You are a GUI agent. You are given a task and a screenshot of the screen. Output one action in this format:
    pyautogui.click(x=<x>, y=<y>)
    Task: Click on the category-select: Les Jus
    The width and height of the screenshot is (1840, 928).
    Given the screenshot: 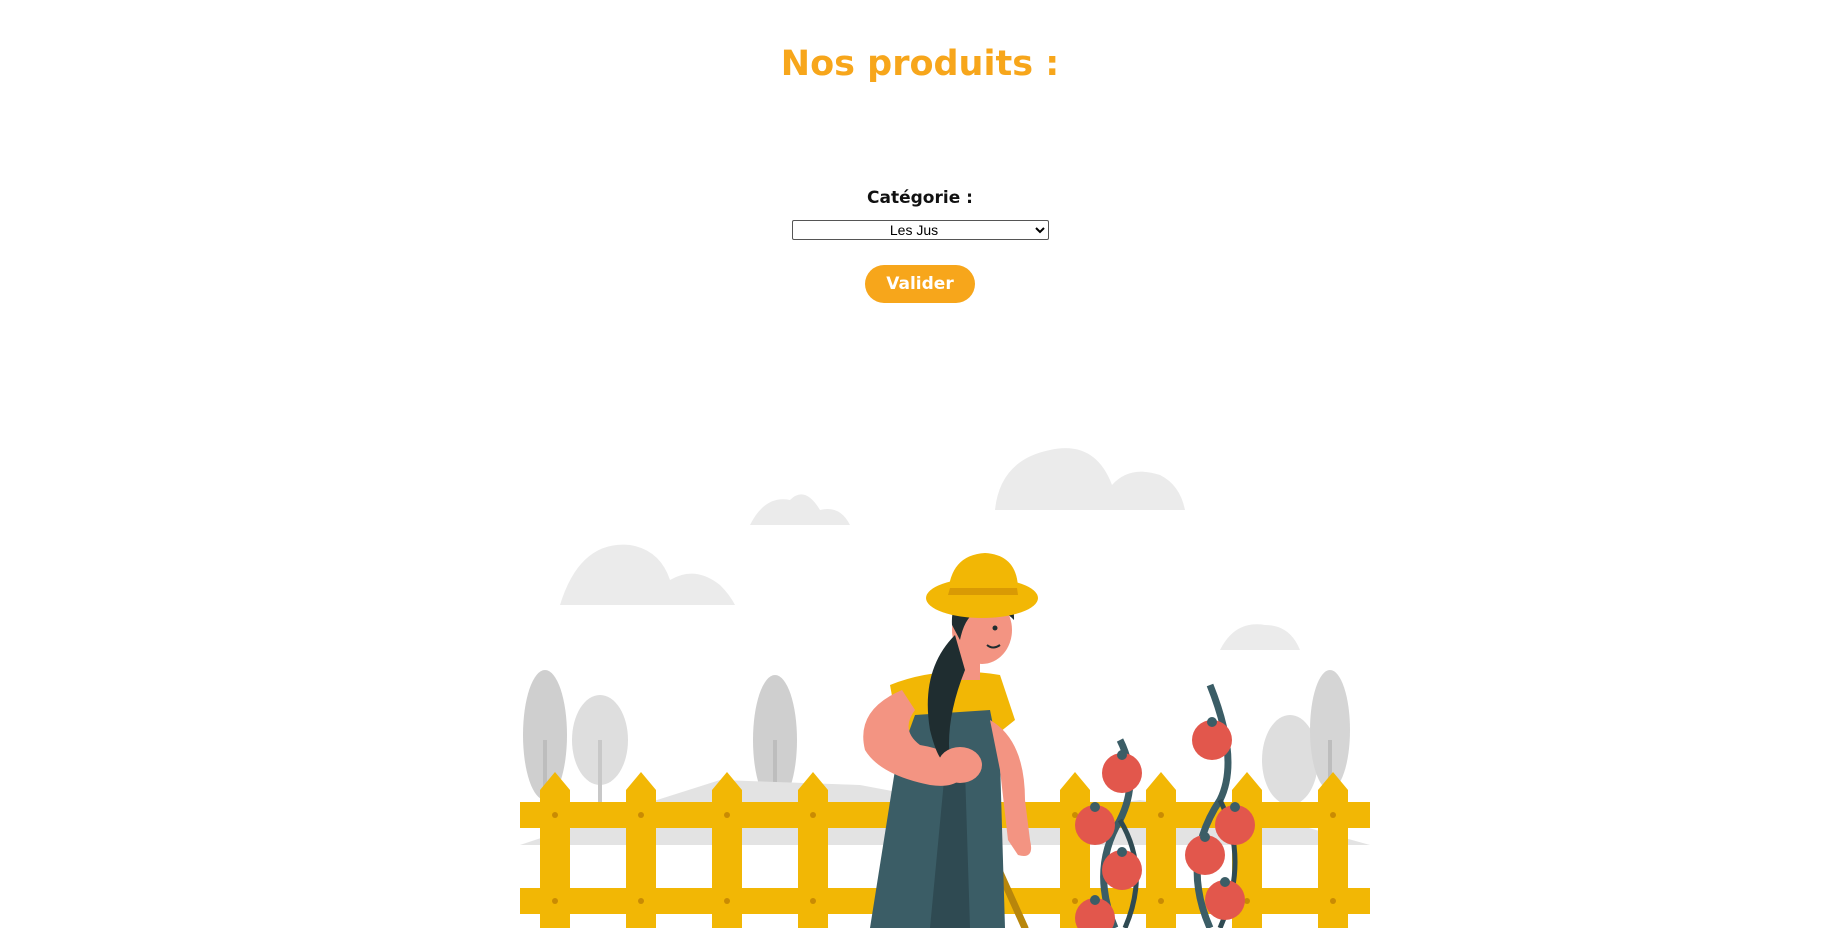 What is the action you would take?
    pyautogui.click(x=920, y=230)
    